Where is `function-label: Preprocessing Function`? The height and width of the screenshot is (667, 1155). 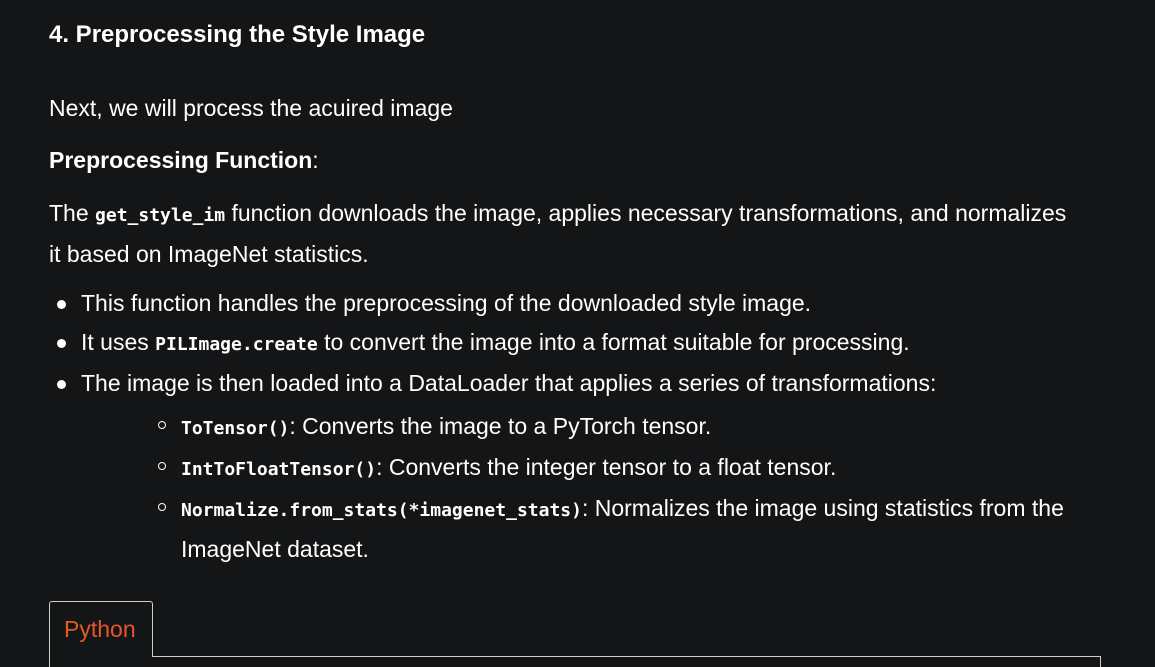
function-label: Preprocessing Function is located at coordinates (181, 160).